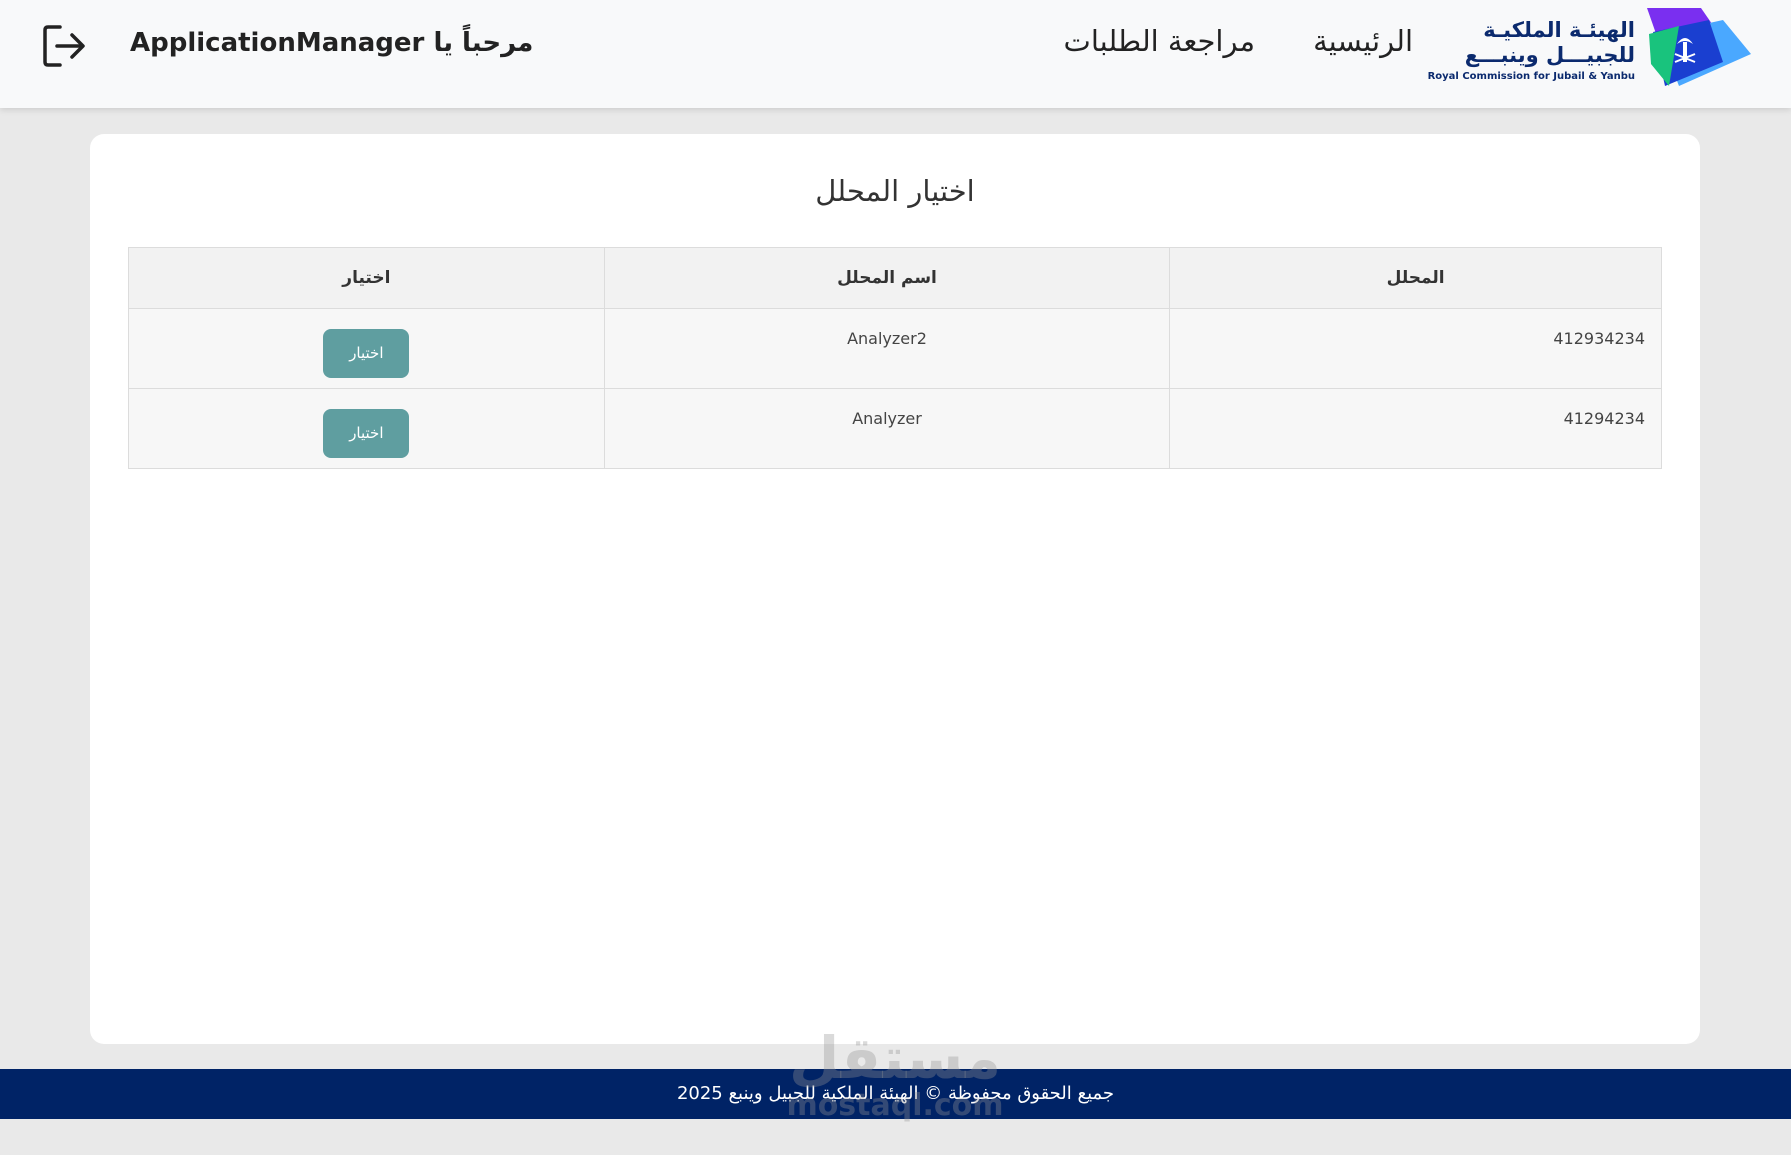 The image size is (1791, 1155). What do you see at coordinates (366, 278) in the screenshot?
I see `column-header-select: اختيار` at bounding box center [366, 278].